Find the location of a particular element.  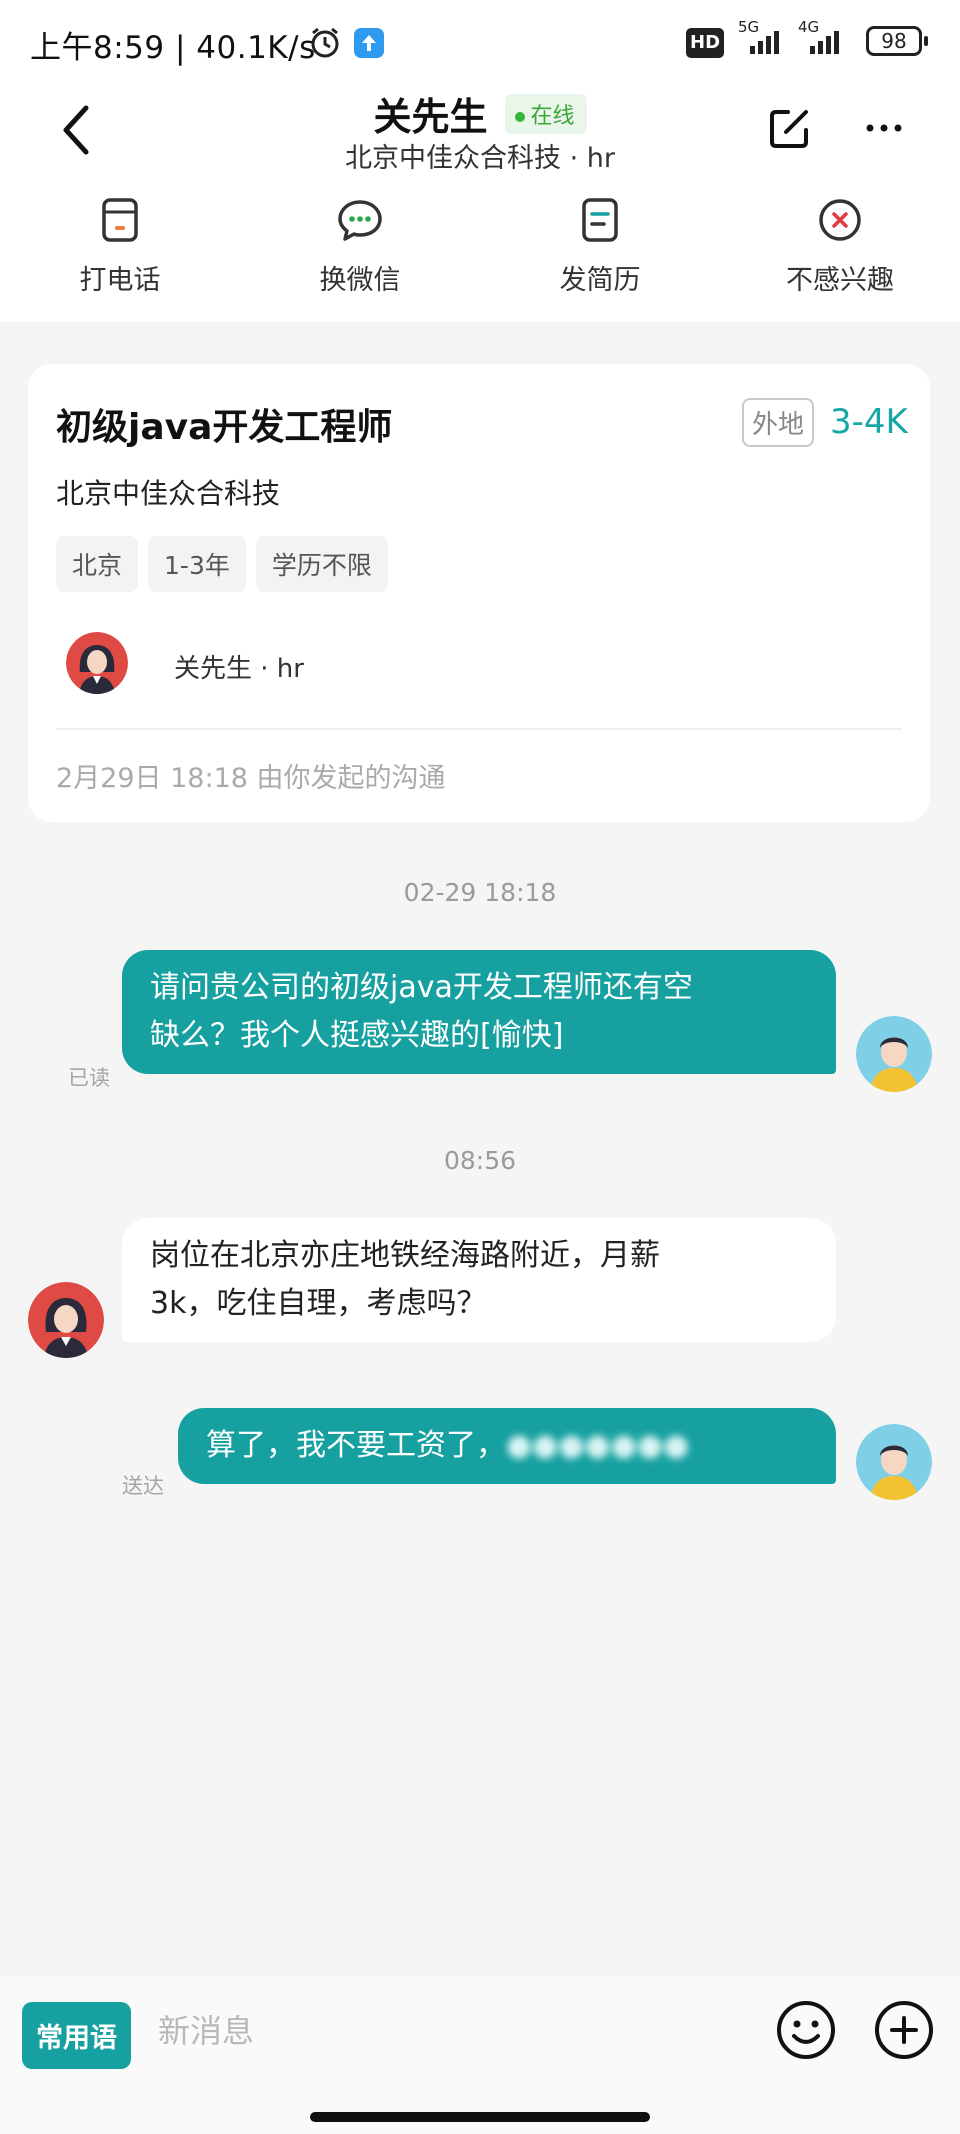

not-interested-icon is located at coordinates (840, 220).